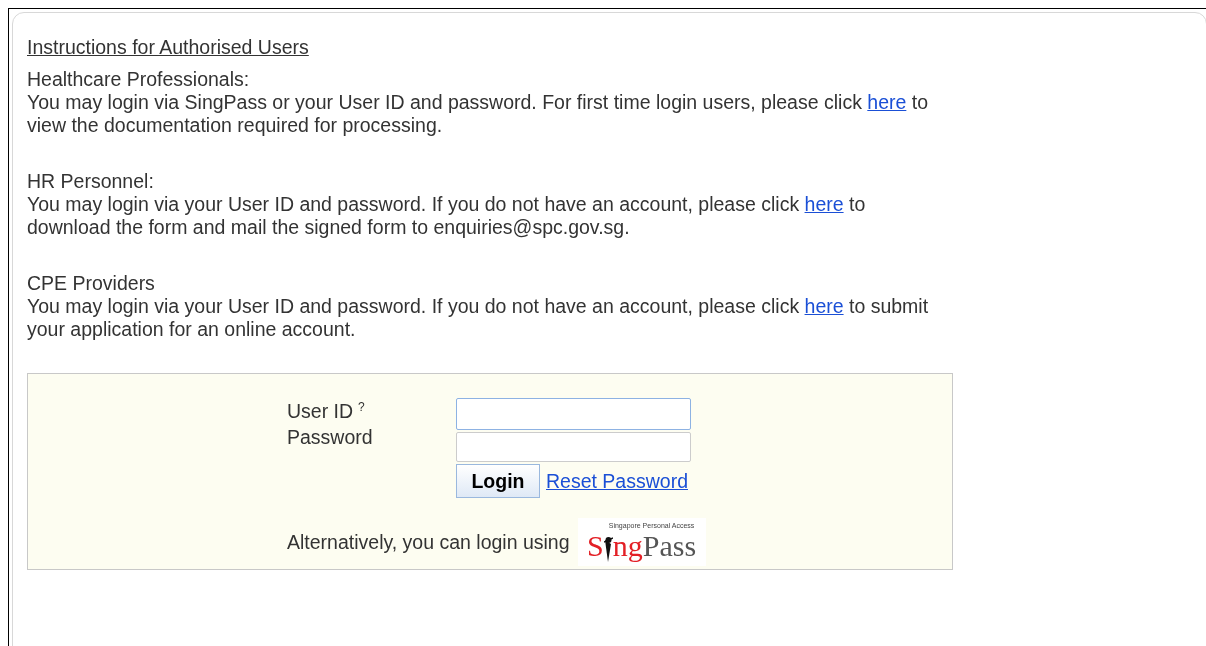  I want to click on instructions-heading: Instructions for Authorised Users, so click(168, 47).